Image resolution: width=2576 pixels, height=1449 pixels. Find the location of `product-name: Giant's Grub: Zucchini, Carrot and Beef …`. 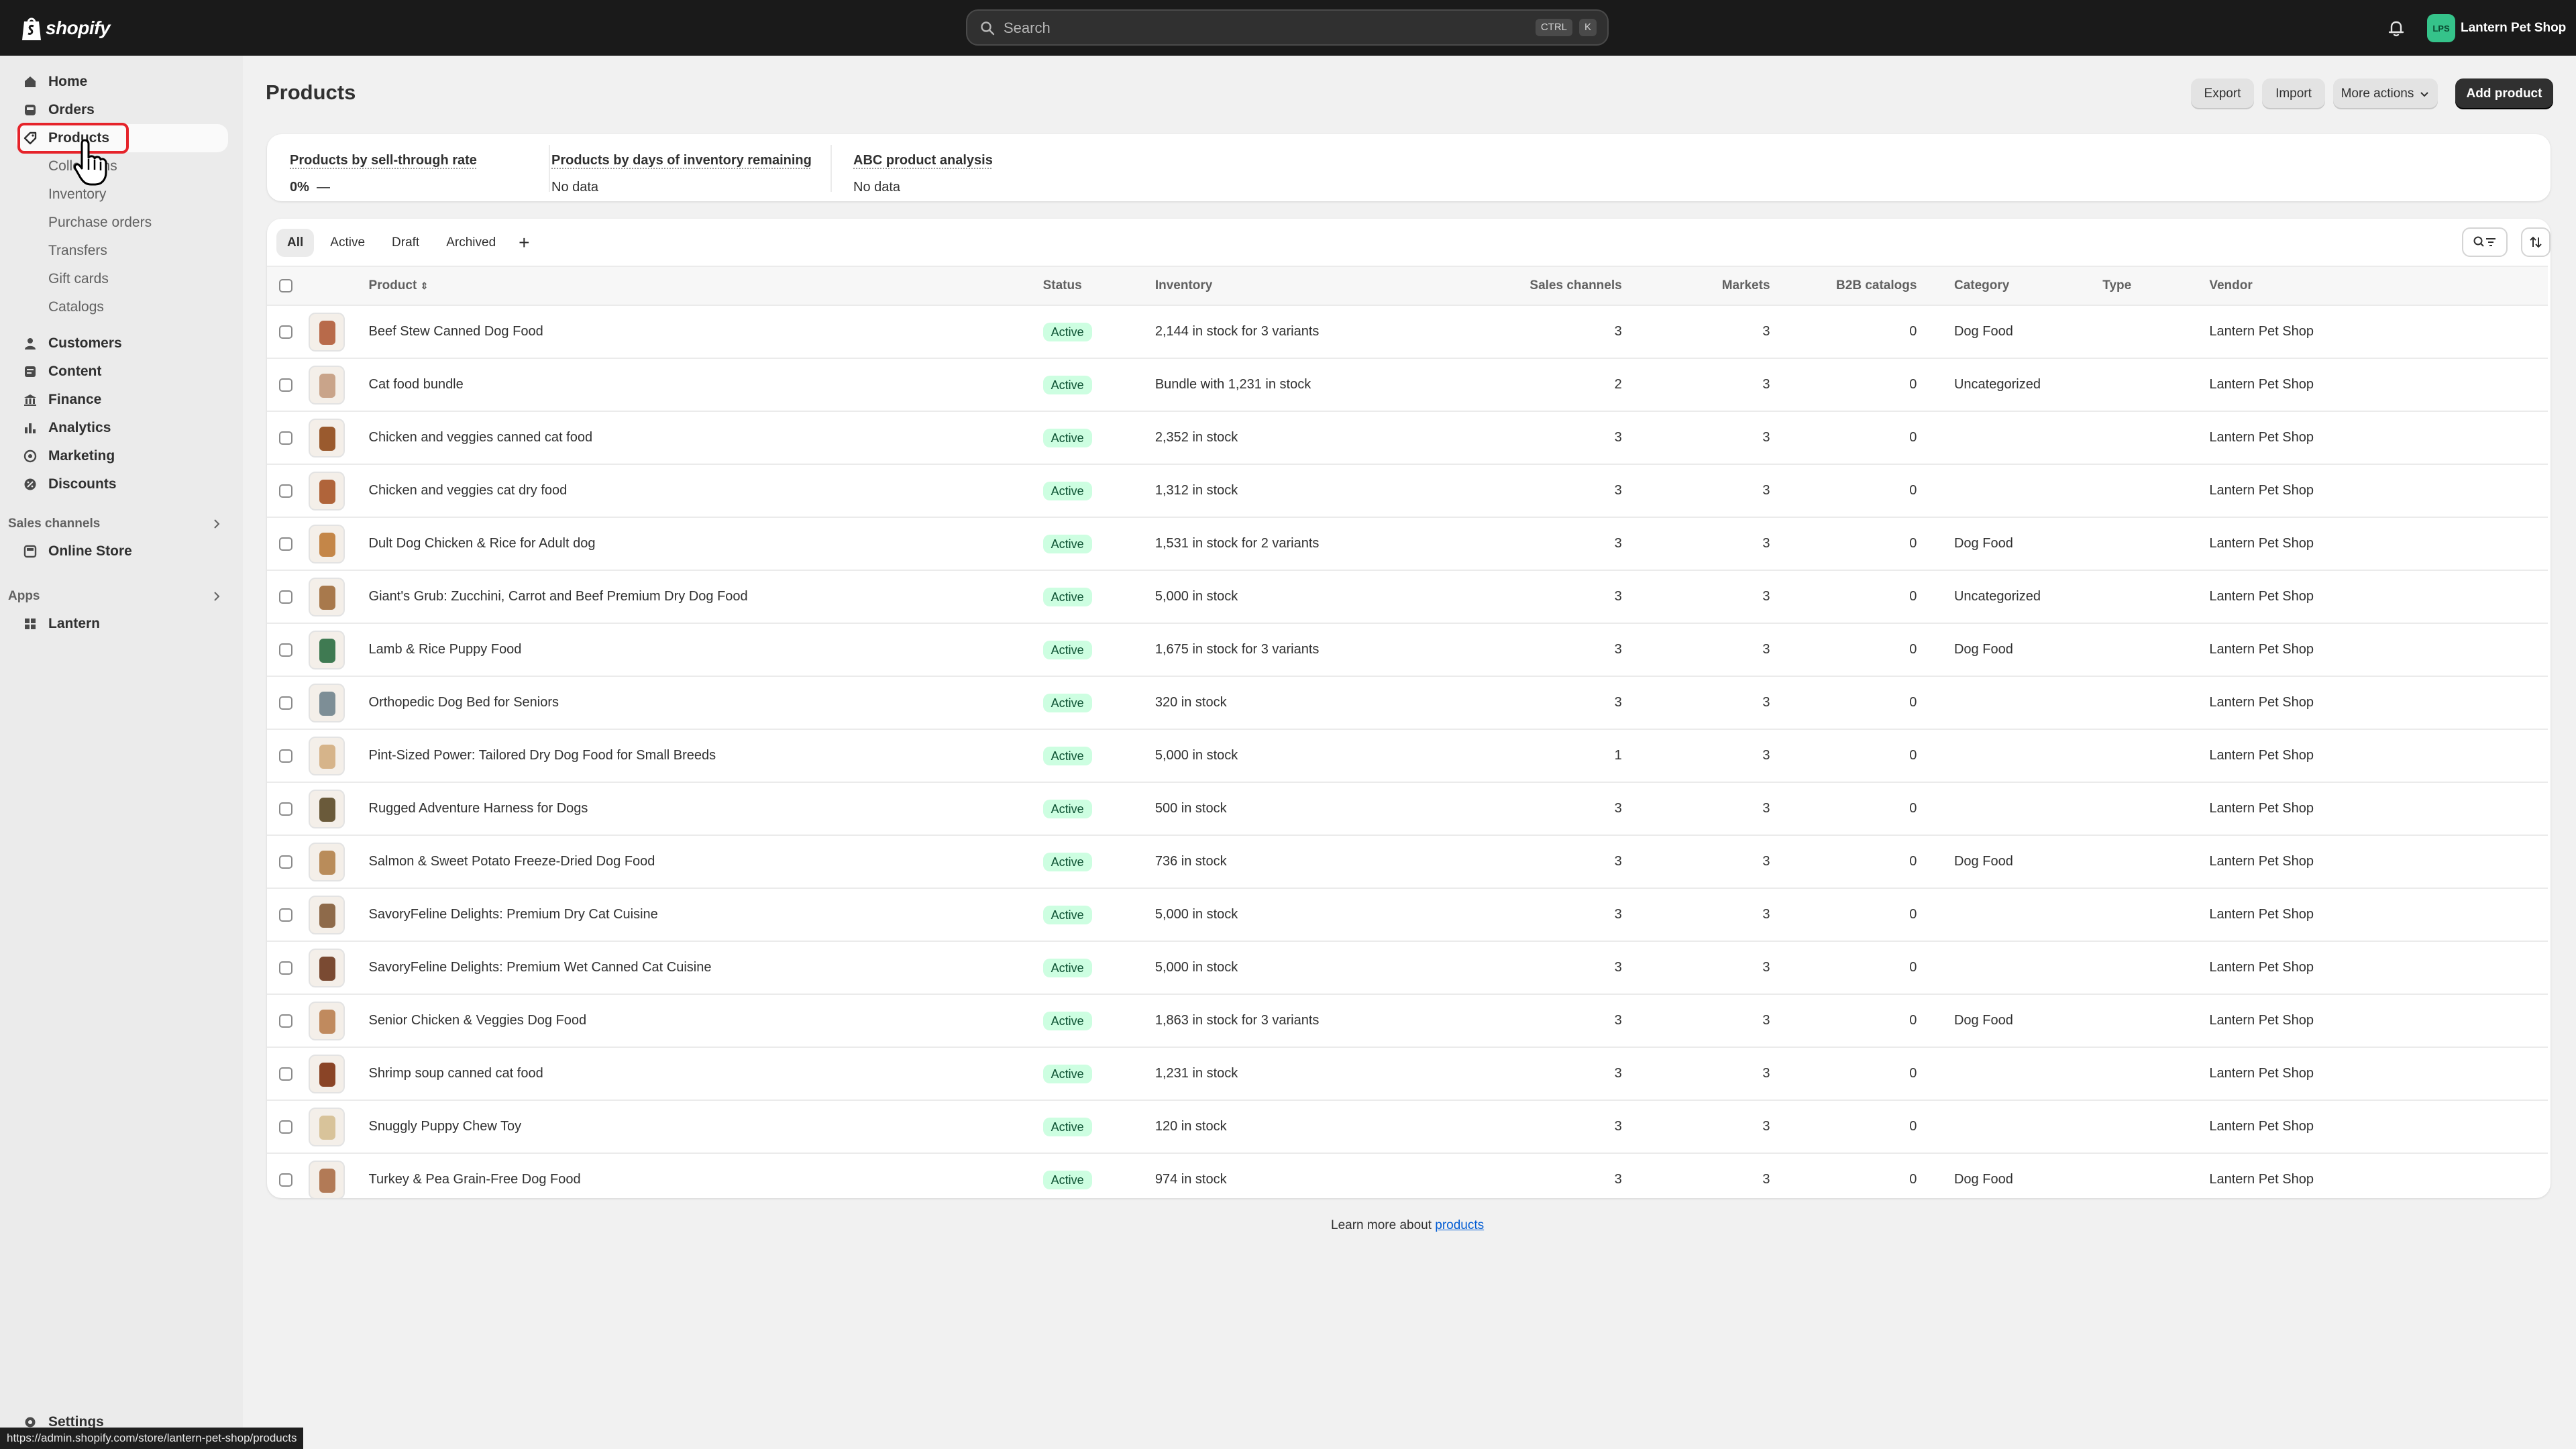

product-name: Giant's Grub: Zucchini, Carrot and Beef … is located at coordinates (558, 596).